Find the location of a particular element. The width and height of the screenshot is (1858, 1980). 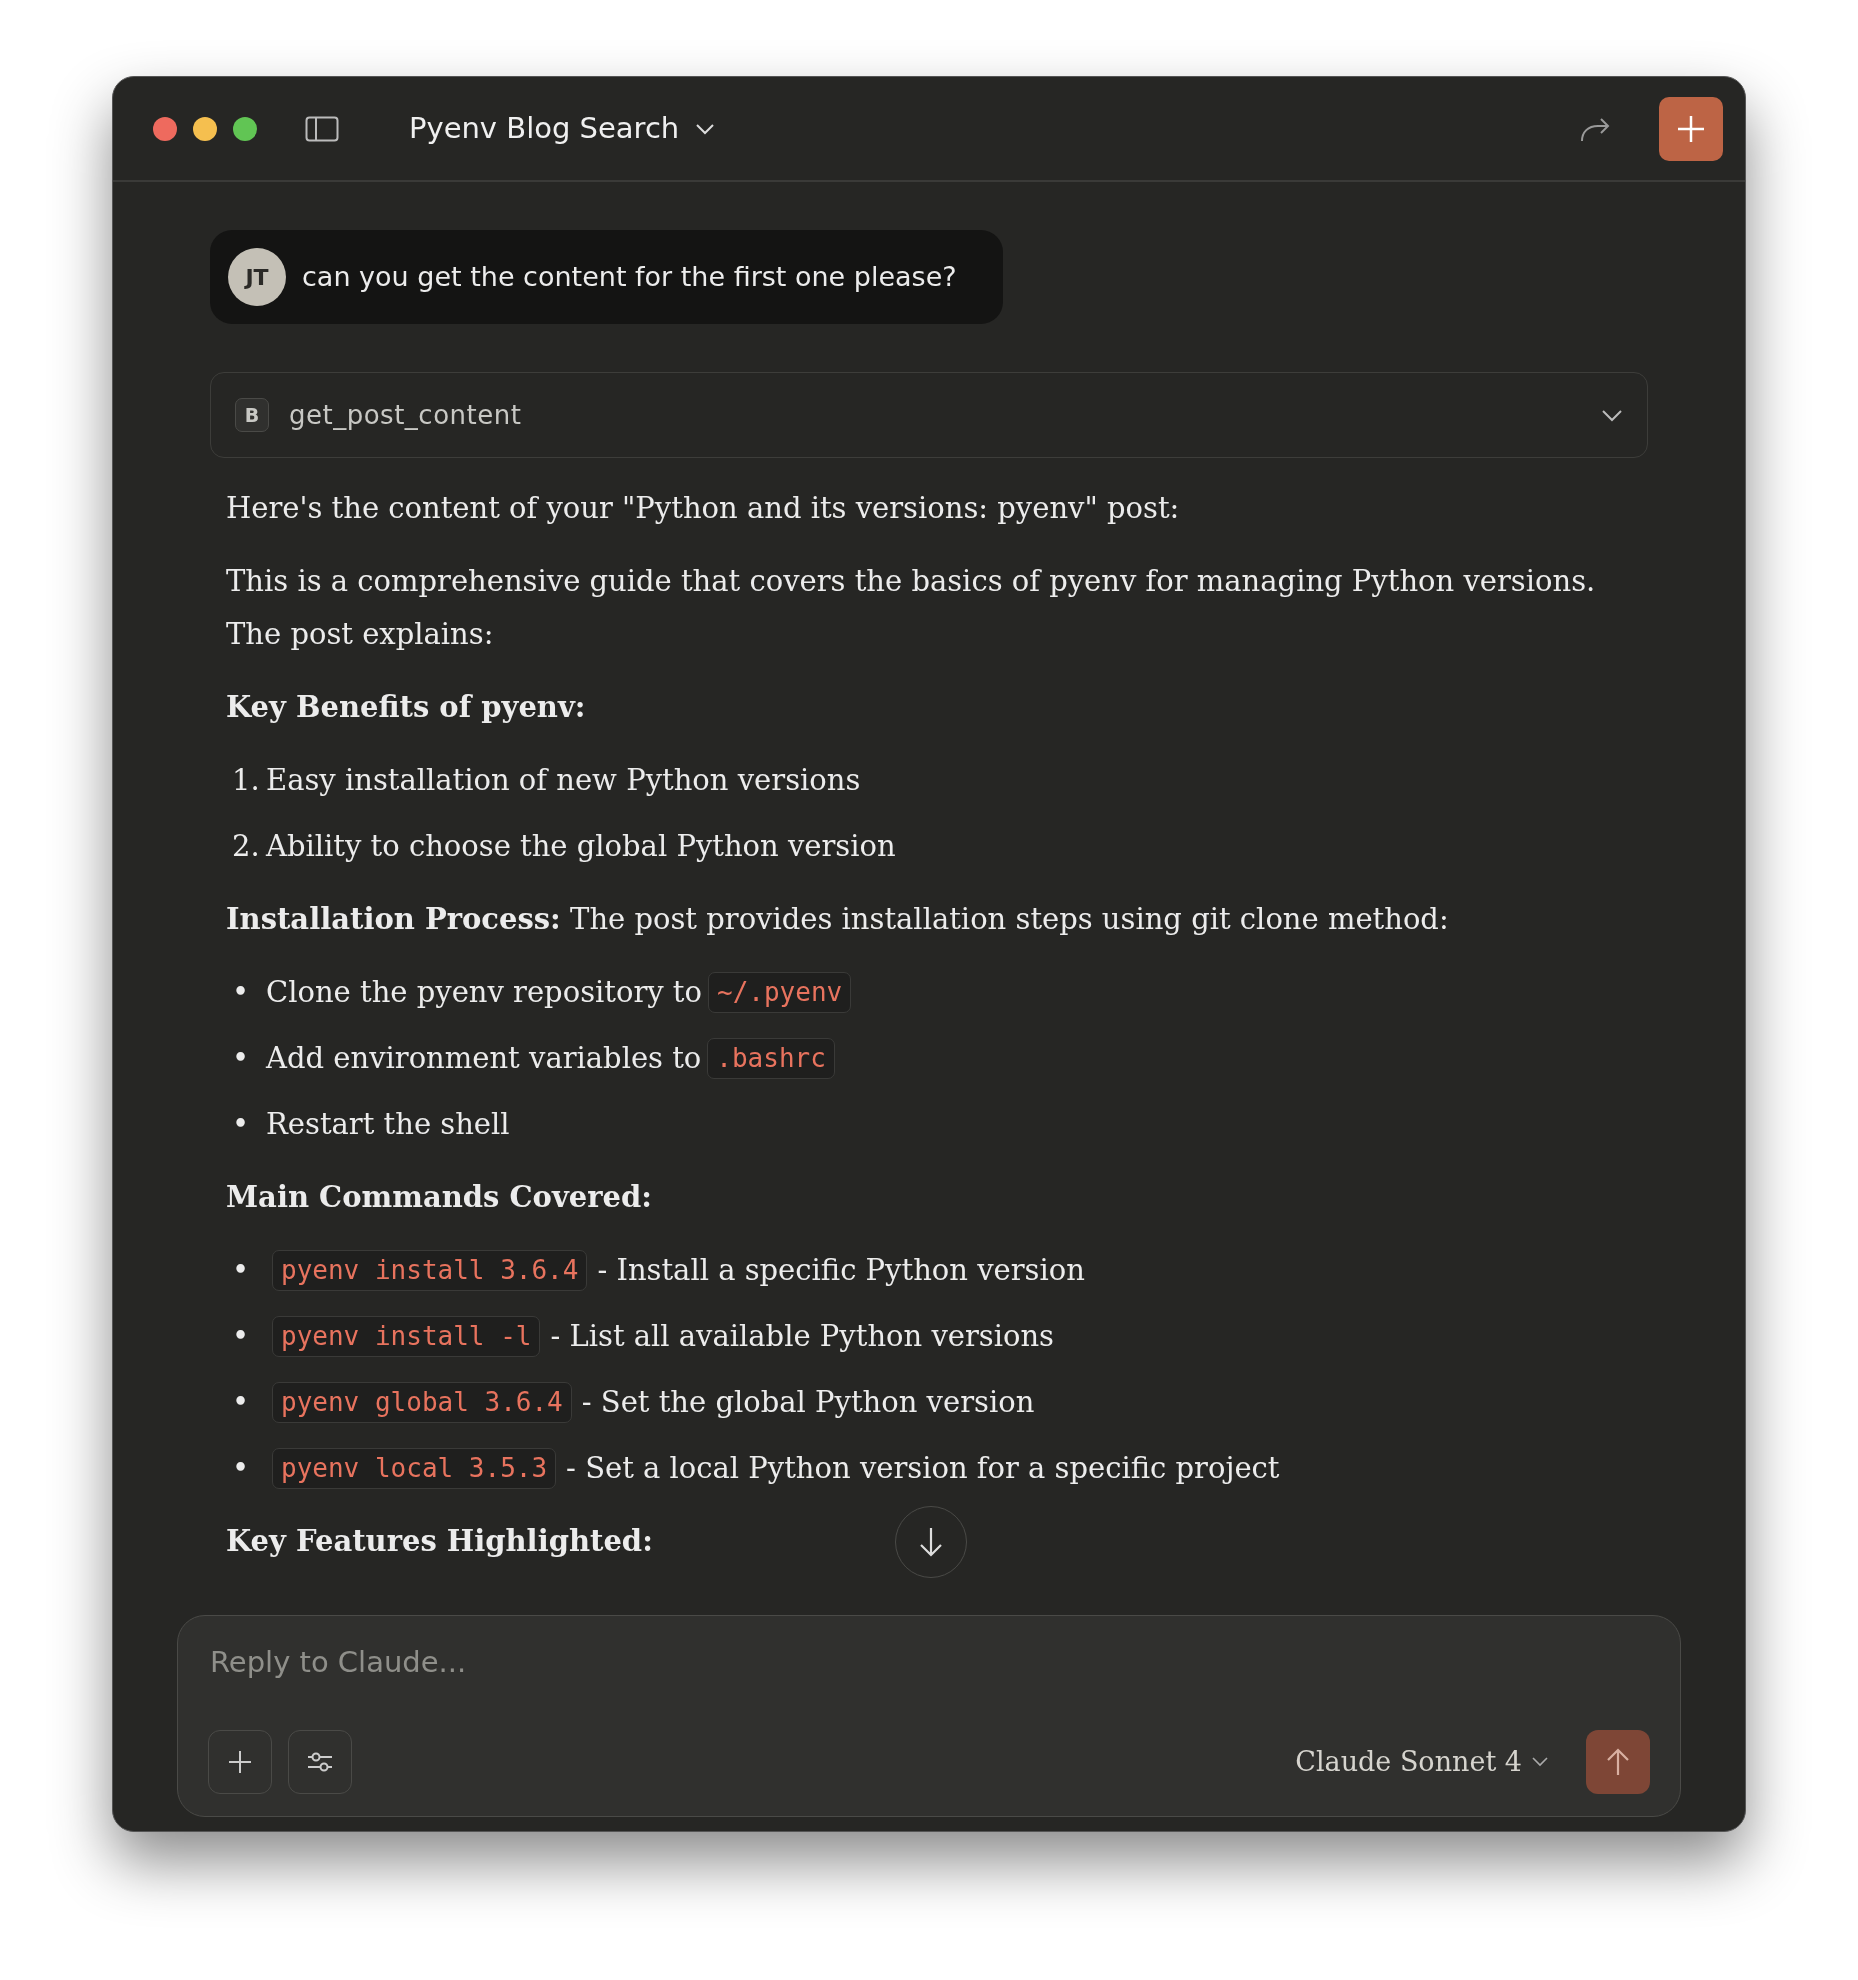

tool-call-row: B get_post_content is located at coordinates (929, 415).